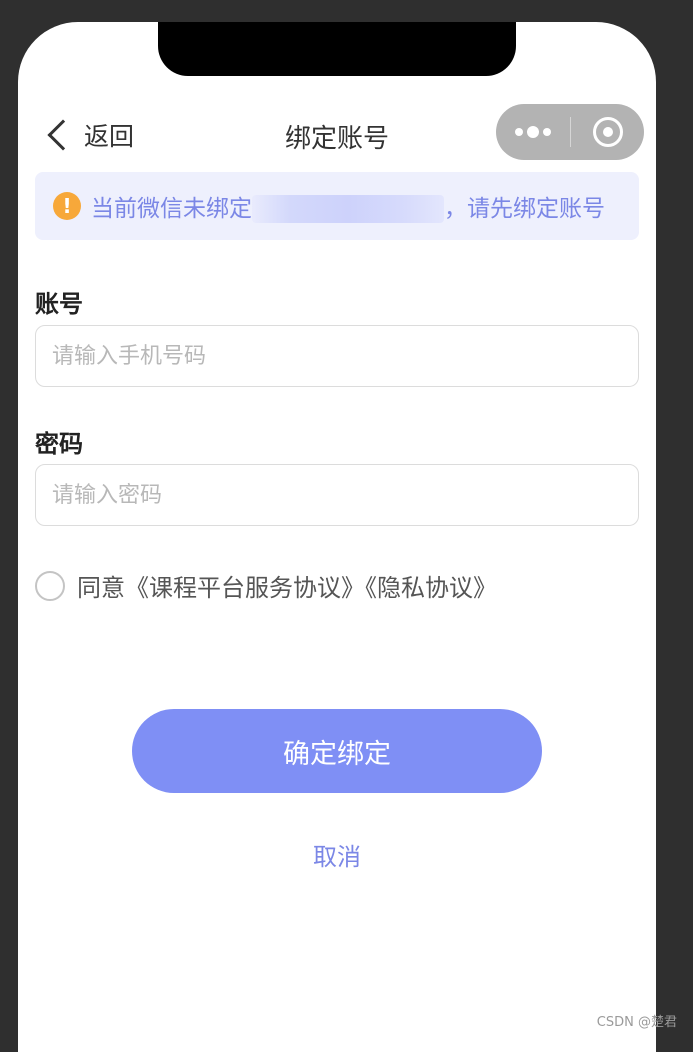 The height and width of the screenshot is (1052, 693). I want to click on password-label: 密码, so click(59, 441).